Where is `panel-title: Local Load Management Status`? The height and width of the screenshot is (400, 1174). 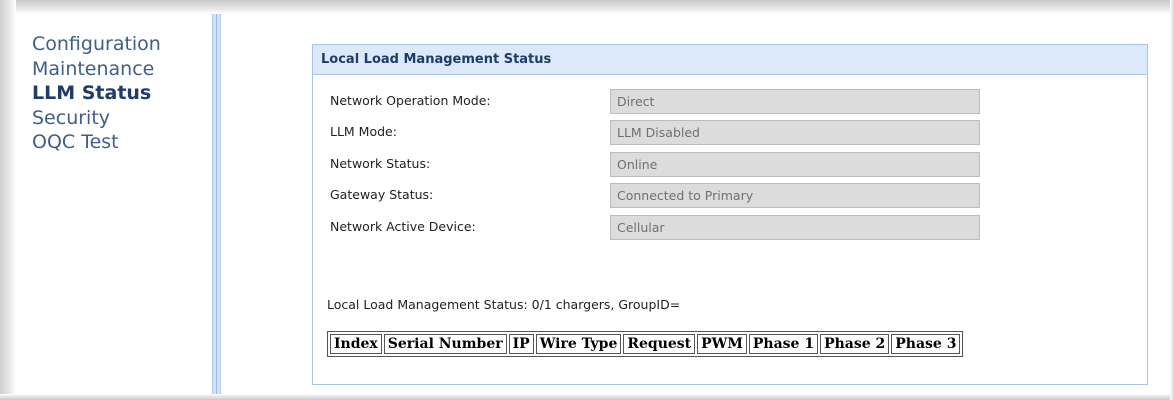
panel-title: Local Load Management Status is located at coordinates (730, 60).